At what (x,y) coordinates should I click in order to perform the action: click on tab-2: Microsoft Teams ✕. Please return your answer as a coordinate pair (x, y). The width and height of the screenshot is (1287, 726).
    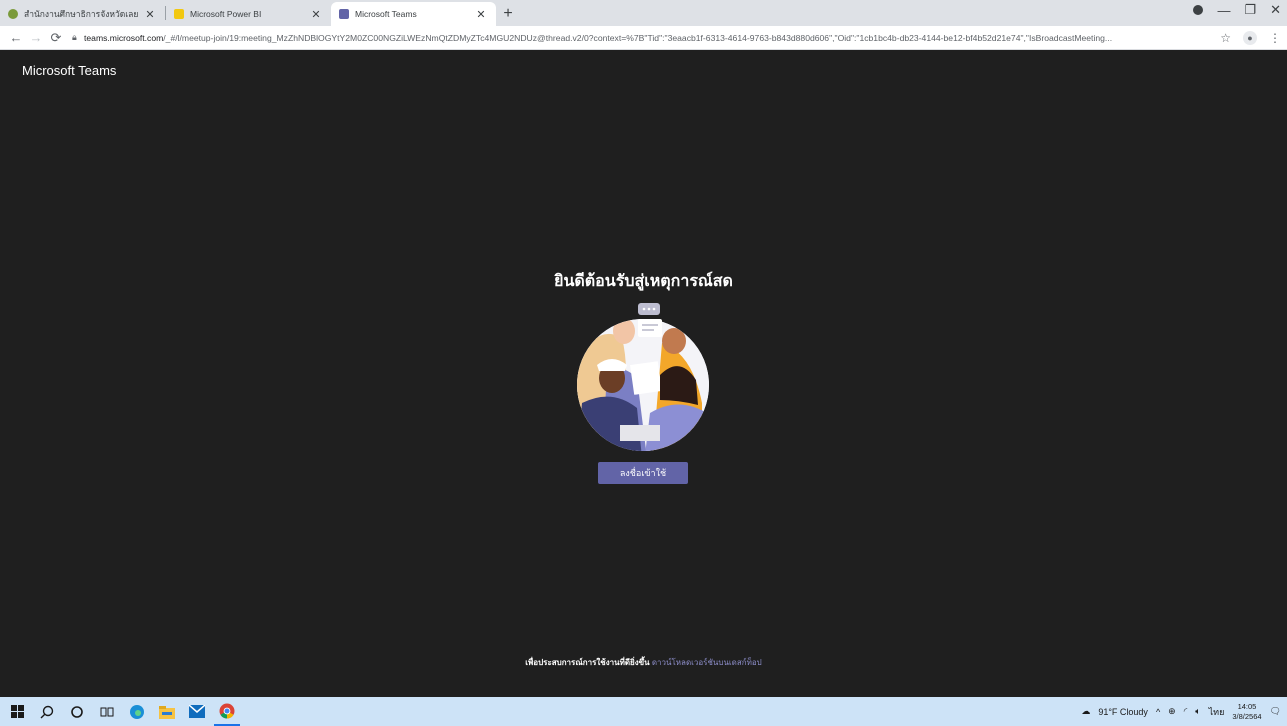
    Looking at the image, I should click on (413, 14).